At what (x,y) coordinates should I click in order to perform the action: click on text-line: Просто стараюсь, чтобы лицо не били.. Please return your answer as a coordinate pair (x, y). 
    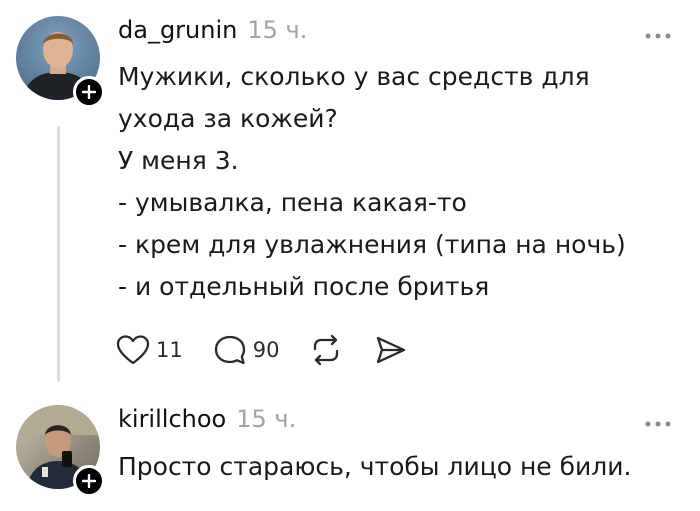
    Looking at the image, I should click on (375, 466).